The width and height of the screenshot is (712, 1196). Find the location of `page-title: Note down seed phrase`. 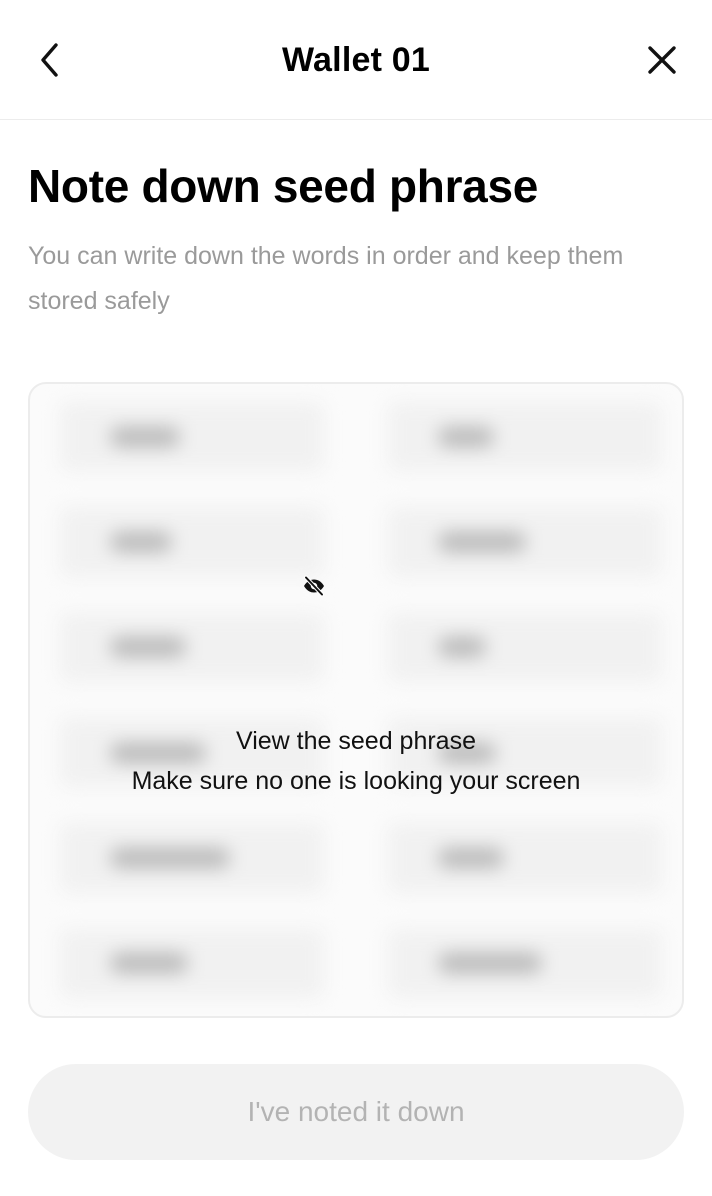

page-title: Note down seed phrase is located at coordinates (283, 186).